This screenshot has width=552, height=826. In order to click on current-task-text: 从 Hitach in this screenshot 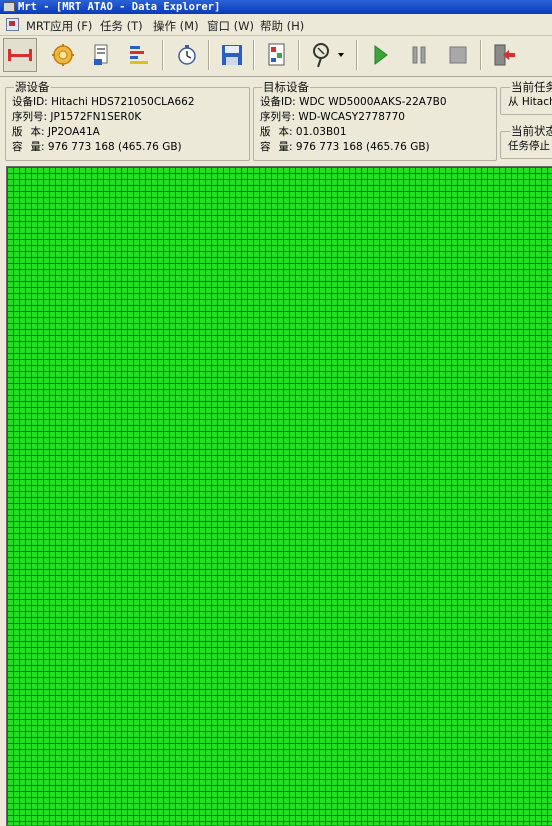, I will do `click(530, 102)`.